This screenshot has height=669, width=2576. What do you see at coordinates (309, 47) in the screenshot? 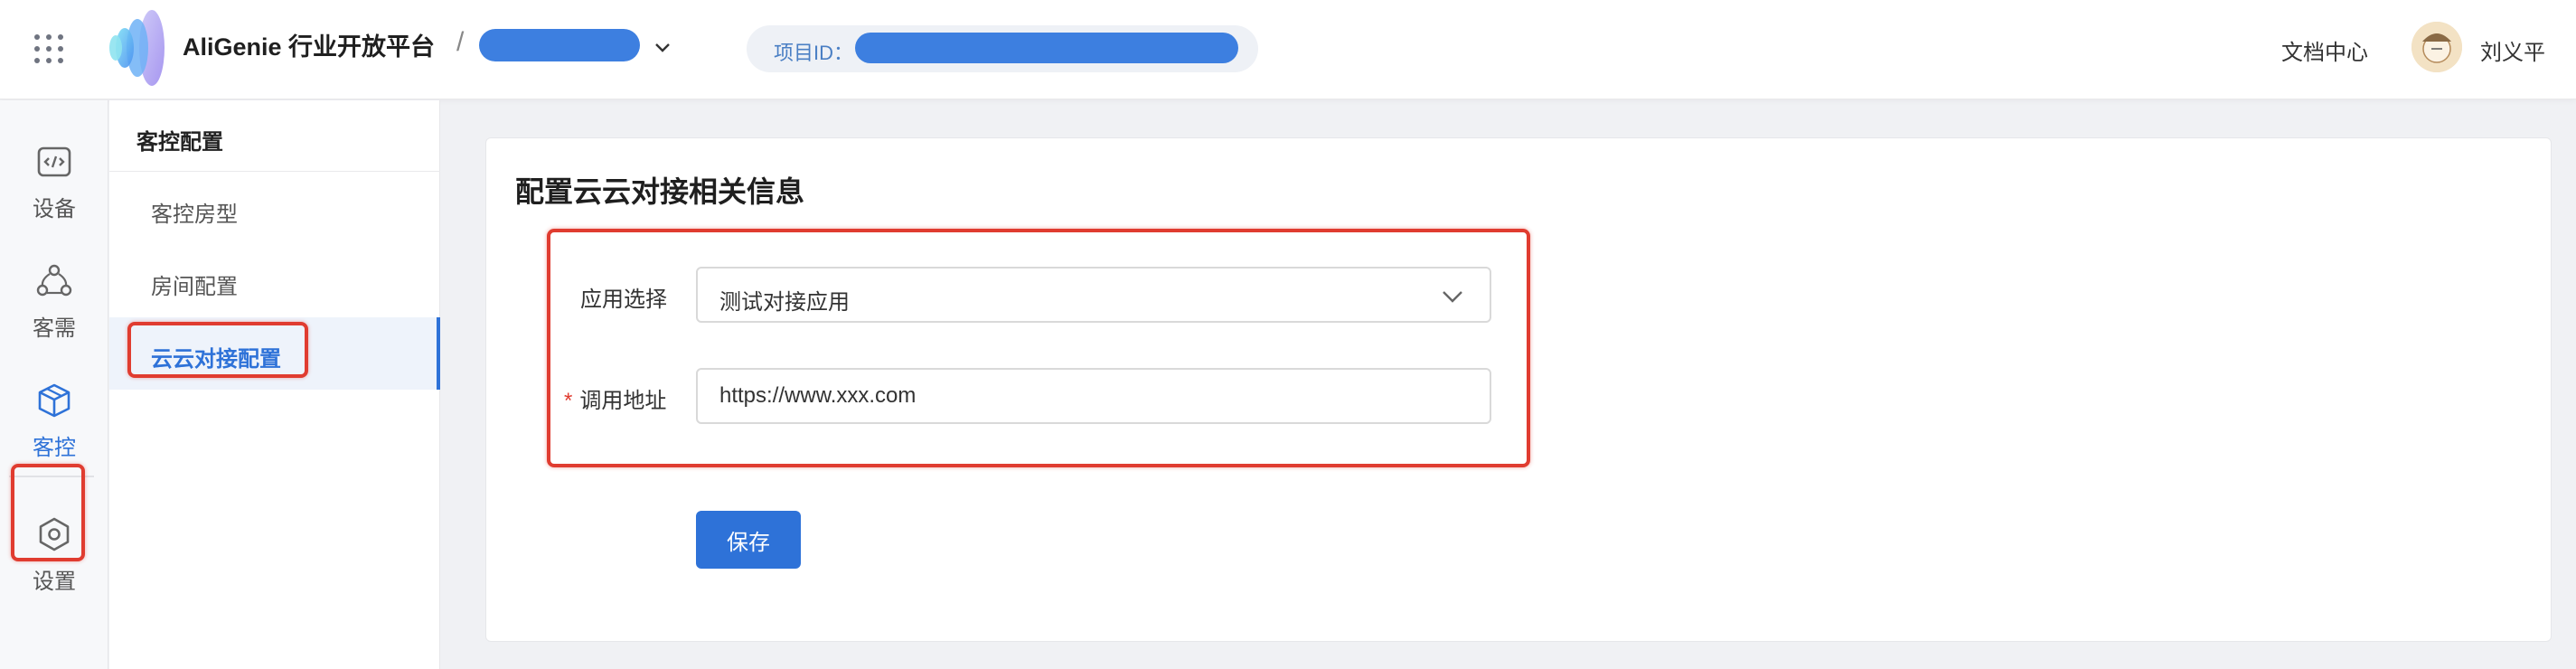
I see `platform-title: AliGenie 行业开放平台` at bounding box center [309, 47].